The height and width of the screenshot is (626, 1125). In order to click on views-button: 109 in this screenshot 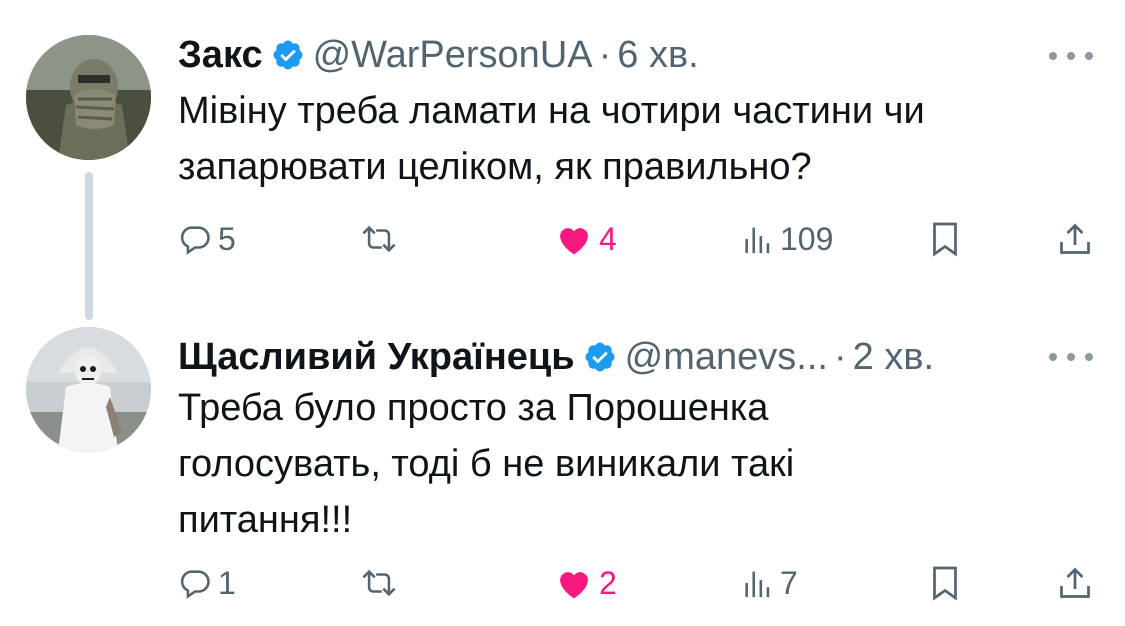, I will do `click(787, 239)`.